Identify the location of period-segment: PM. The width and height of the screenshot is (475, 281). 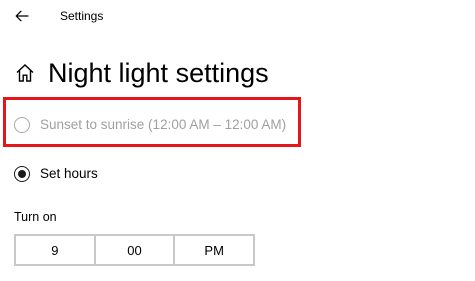
(213, 250).